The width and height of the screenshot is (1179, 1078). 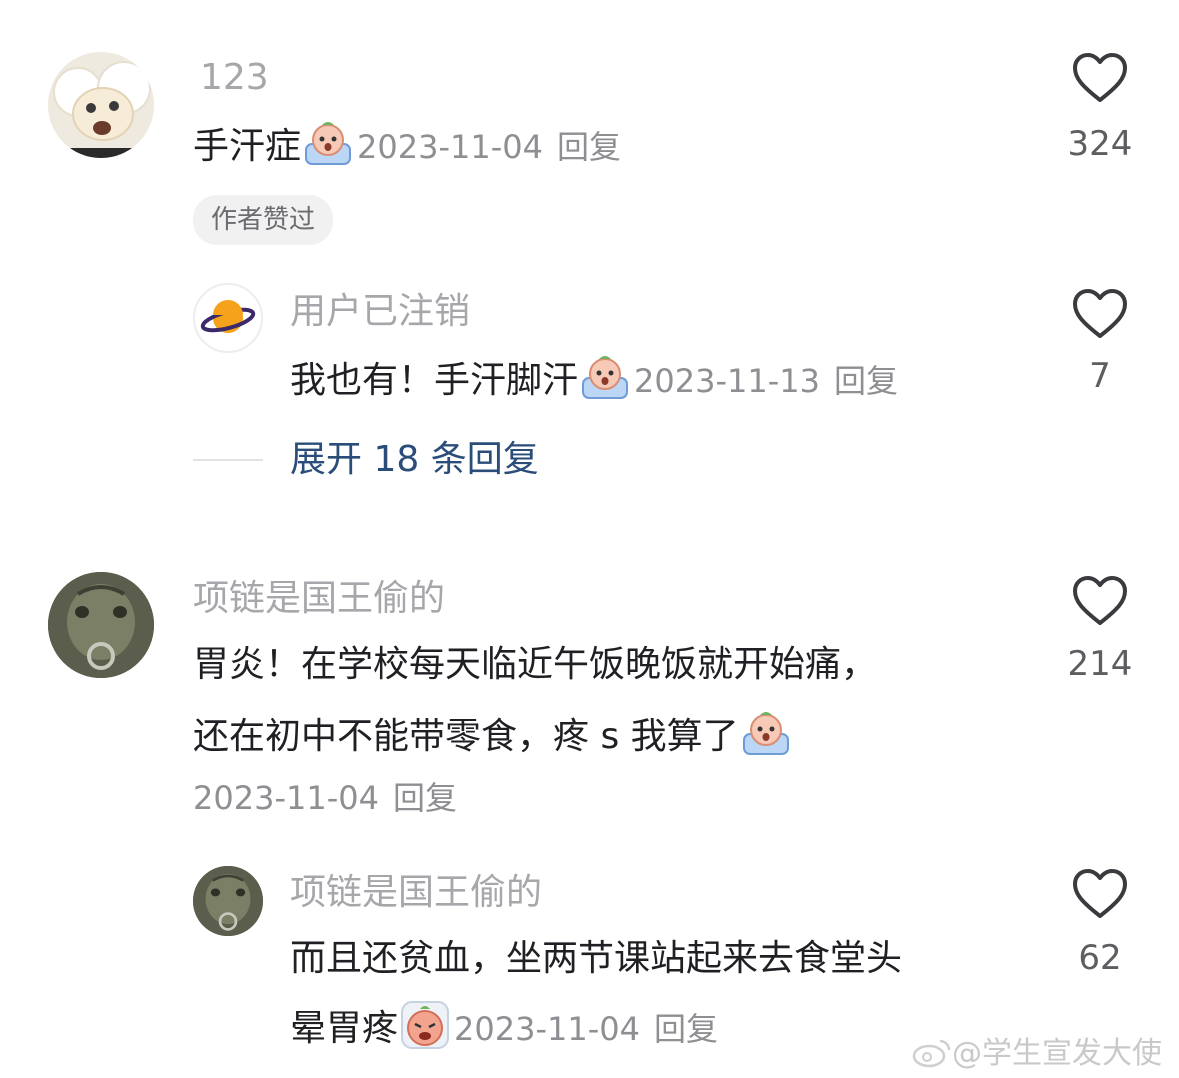 I want to click on reply-1-text: 我也有！手汗脚汗, so click(x=434, y=380).